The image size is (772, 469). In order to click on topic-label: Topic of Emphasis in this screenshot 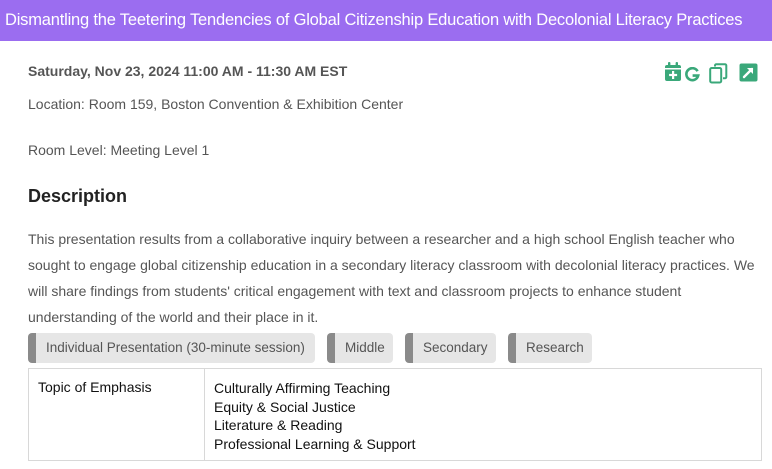, I will do `click(116, 414)`.